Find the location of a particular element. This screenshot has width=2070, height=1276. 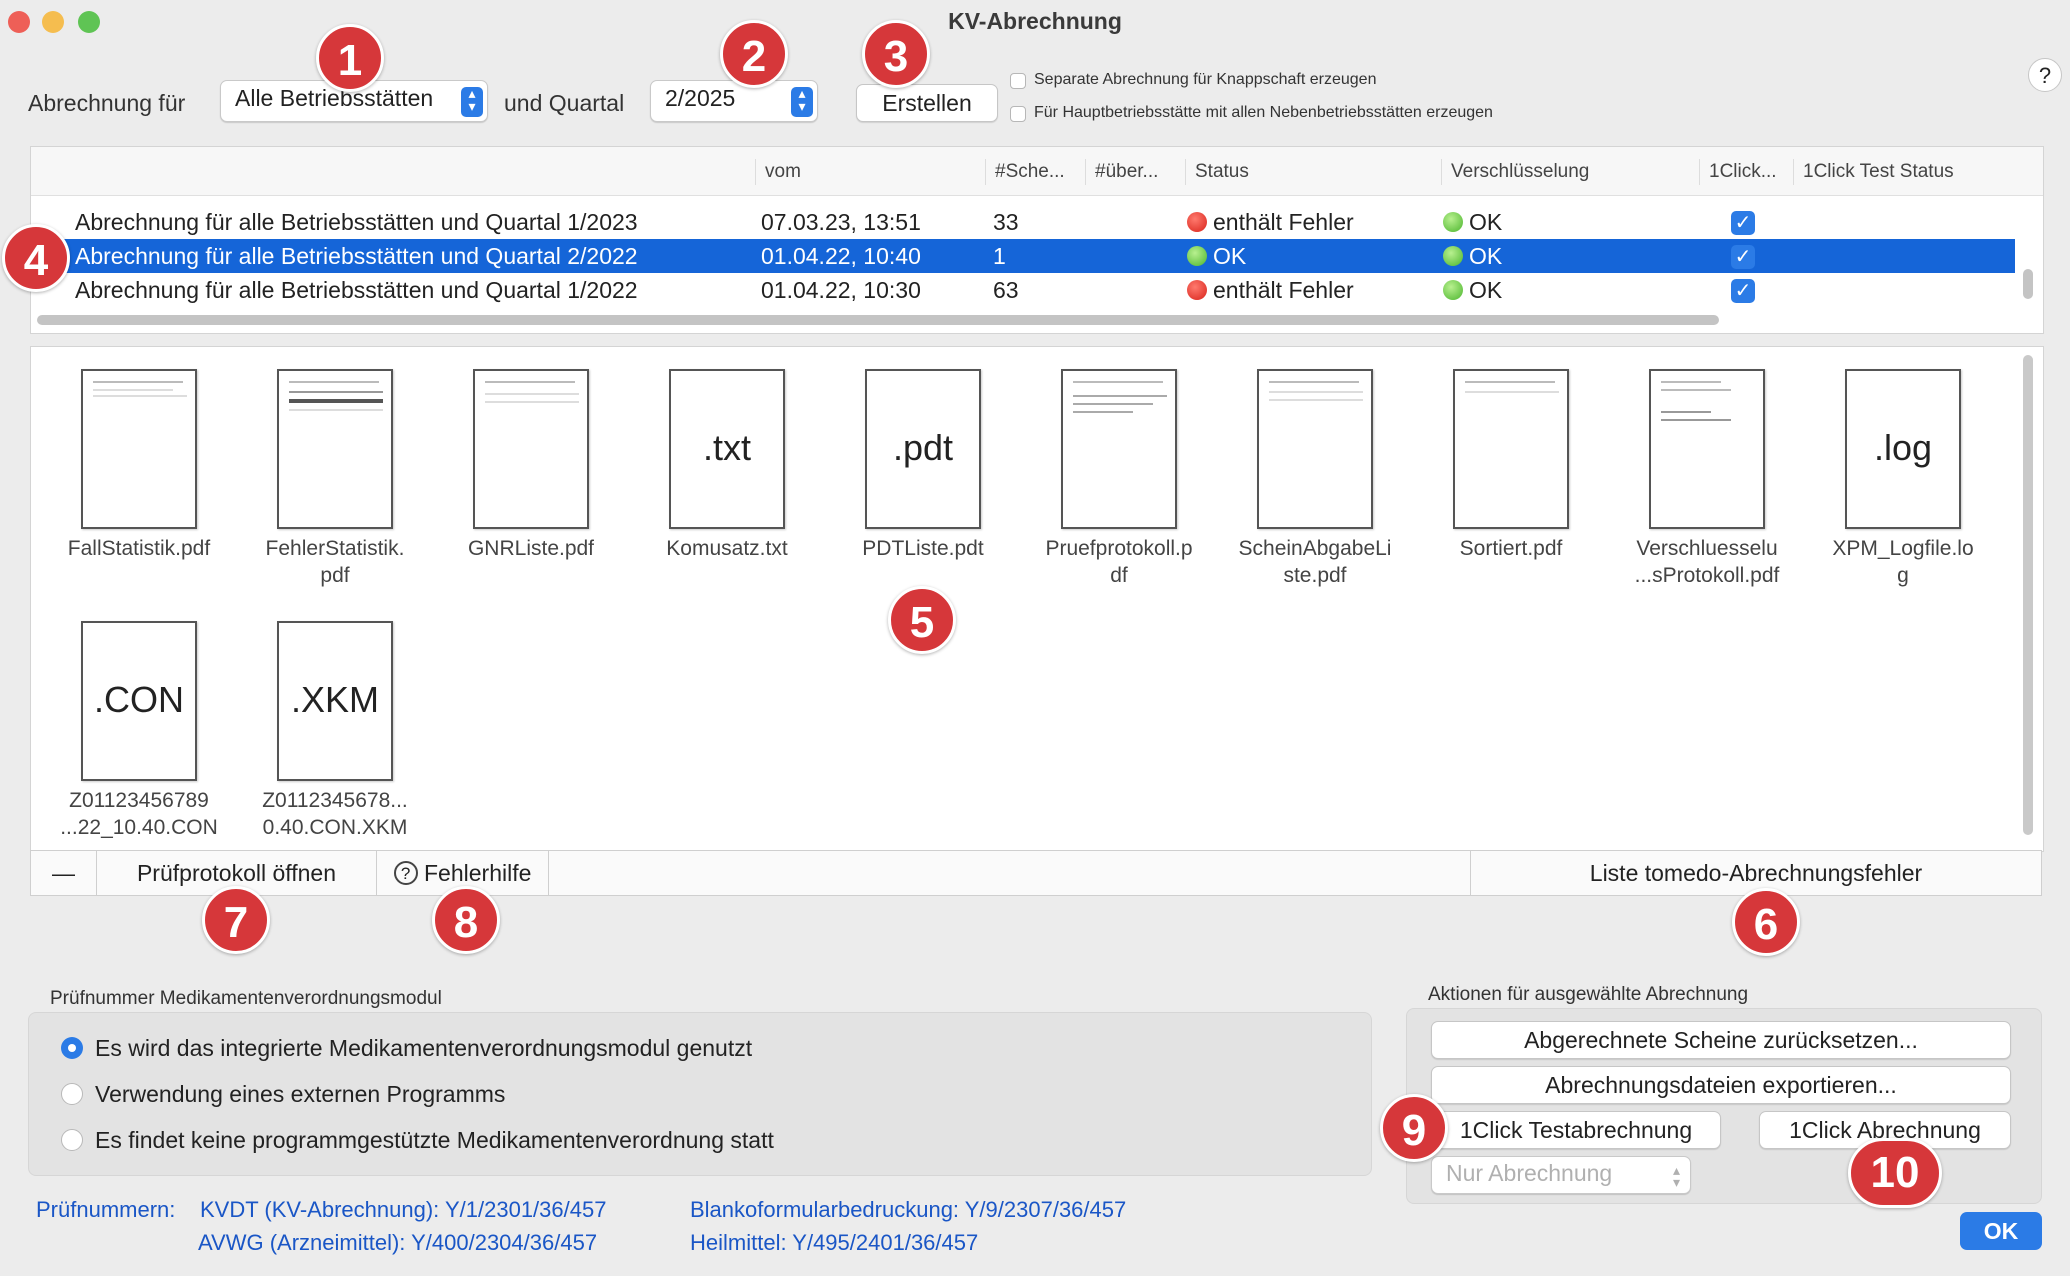

file-name-line2: ...sProtokoll.pdf is located at coordinates (1707, 575).